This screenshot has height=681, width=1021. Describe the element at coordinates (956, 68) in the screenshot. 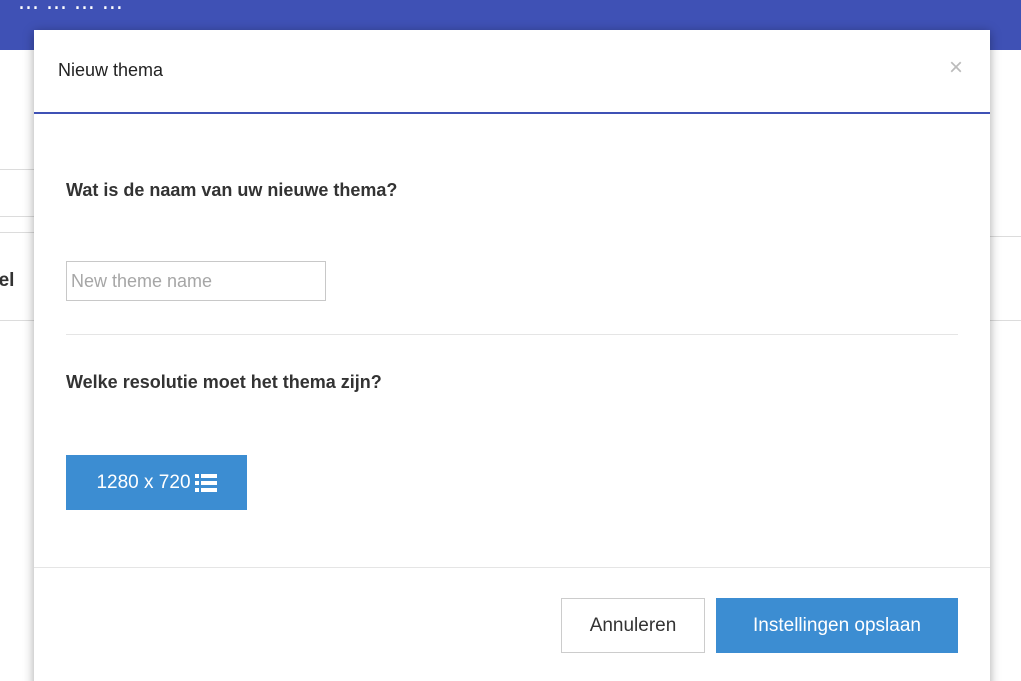

I see `close-icon: ×` at that location.